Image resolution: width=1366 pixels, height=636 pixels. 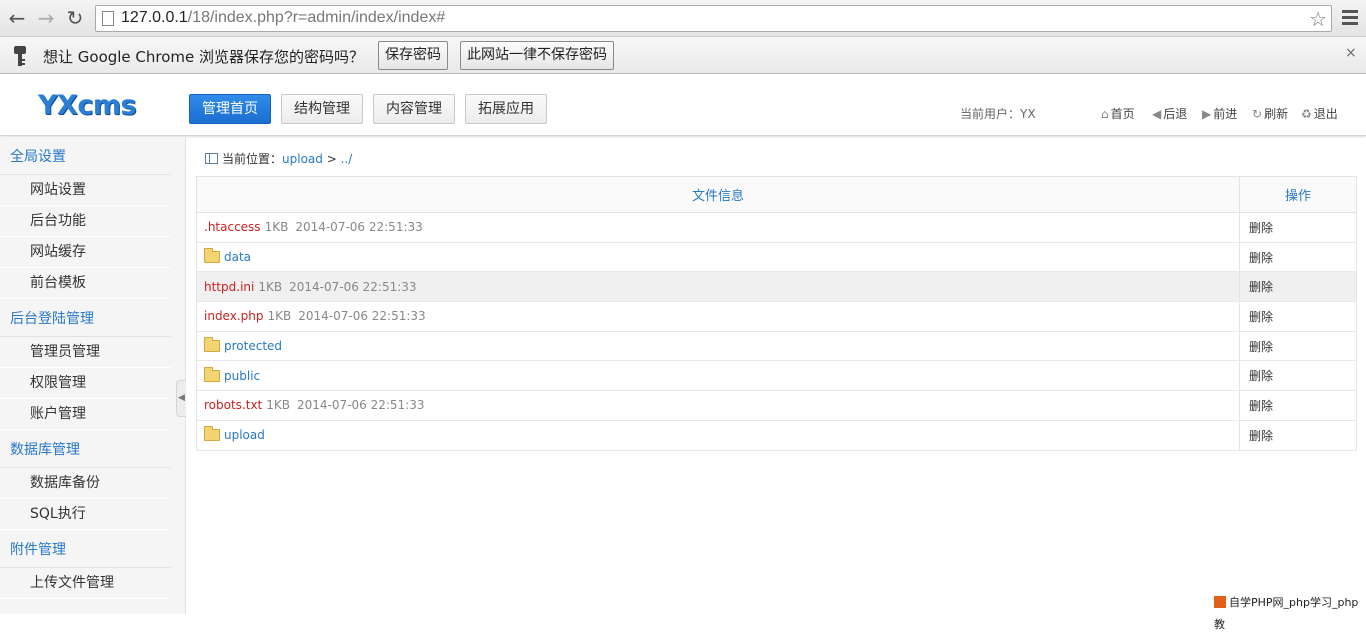 I want to click on folder-link: public, so click(x=242, y=376).